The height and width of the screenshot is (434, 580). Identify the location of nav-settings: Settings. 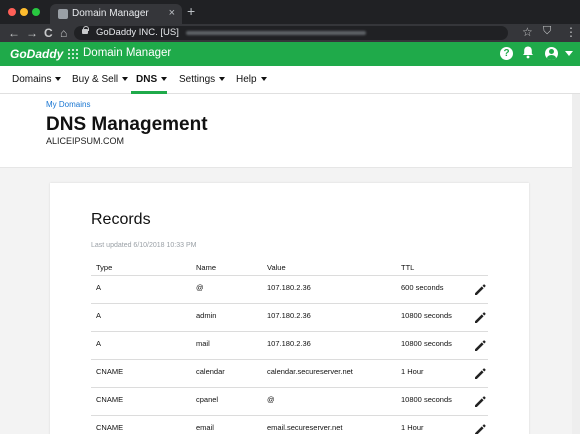
(202, 79).